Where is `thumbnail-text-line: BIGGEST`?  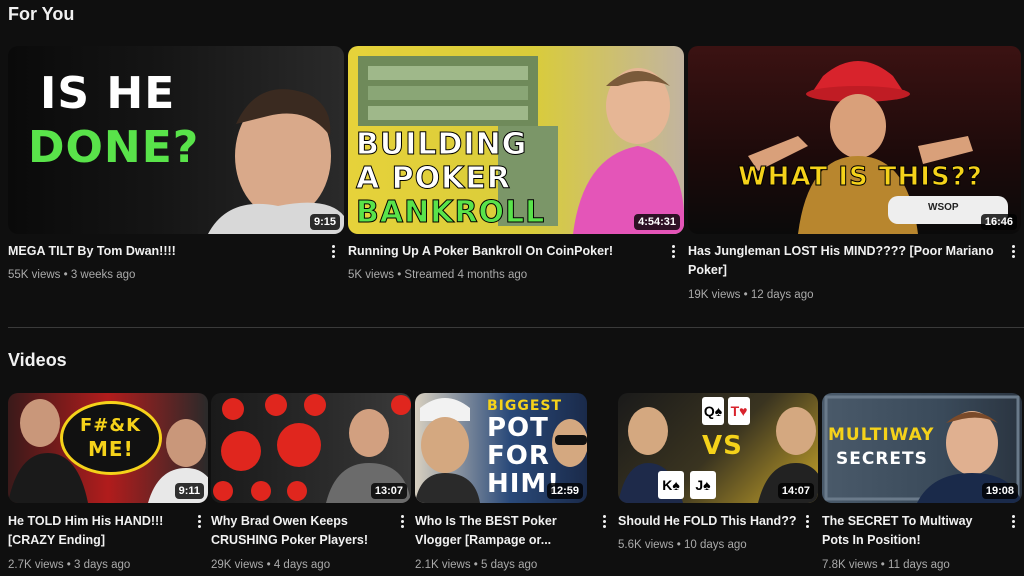 thumbnail-text-line: BIGGEST is located at coordinates (525, 406).